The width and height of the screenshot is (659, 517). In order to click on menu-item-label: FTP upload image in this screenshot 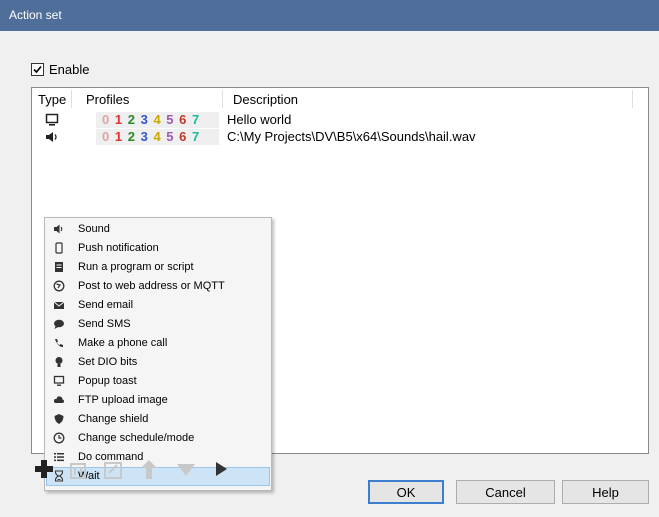, I will do `click(123, 400)`.